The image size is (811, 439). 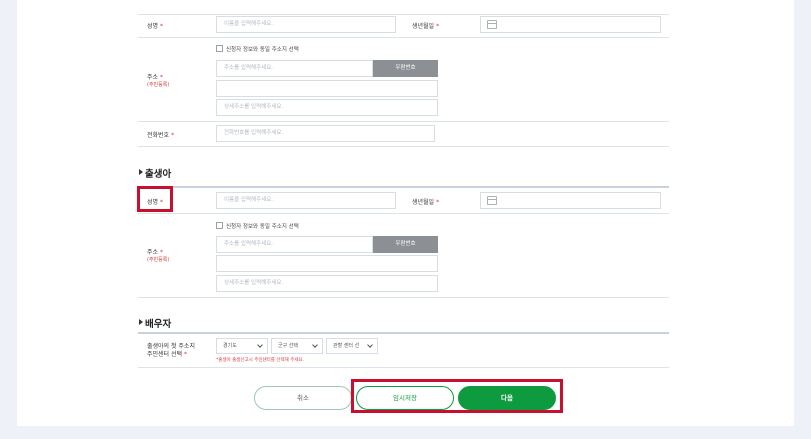 I want to click on center-select: 관할 센터 선, so click(x=352, y=346).